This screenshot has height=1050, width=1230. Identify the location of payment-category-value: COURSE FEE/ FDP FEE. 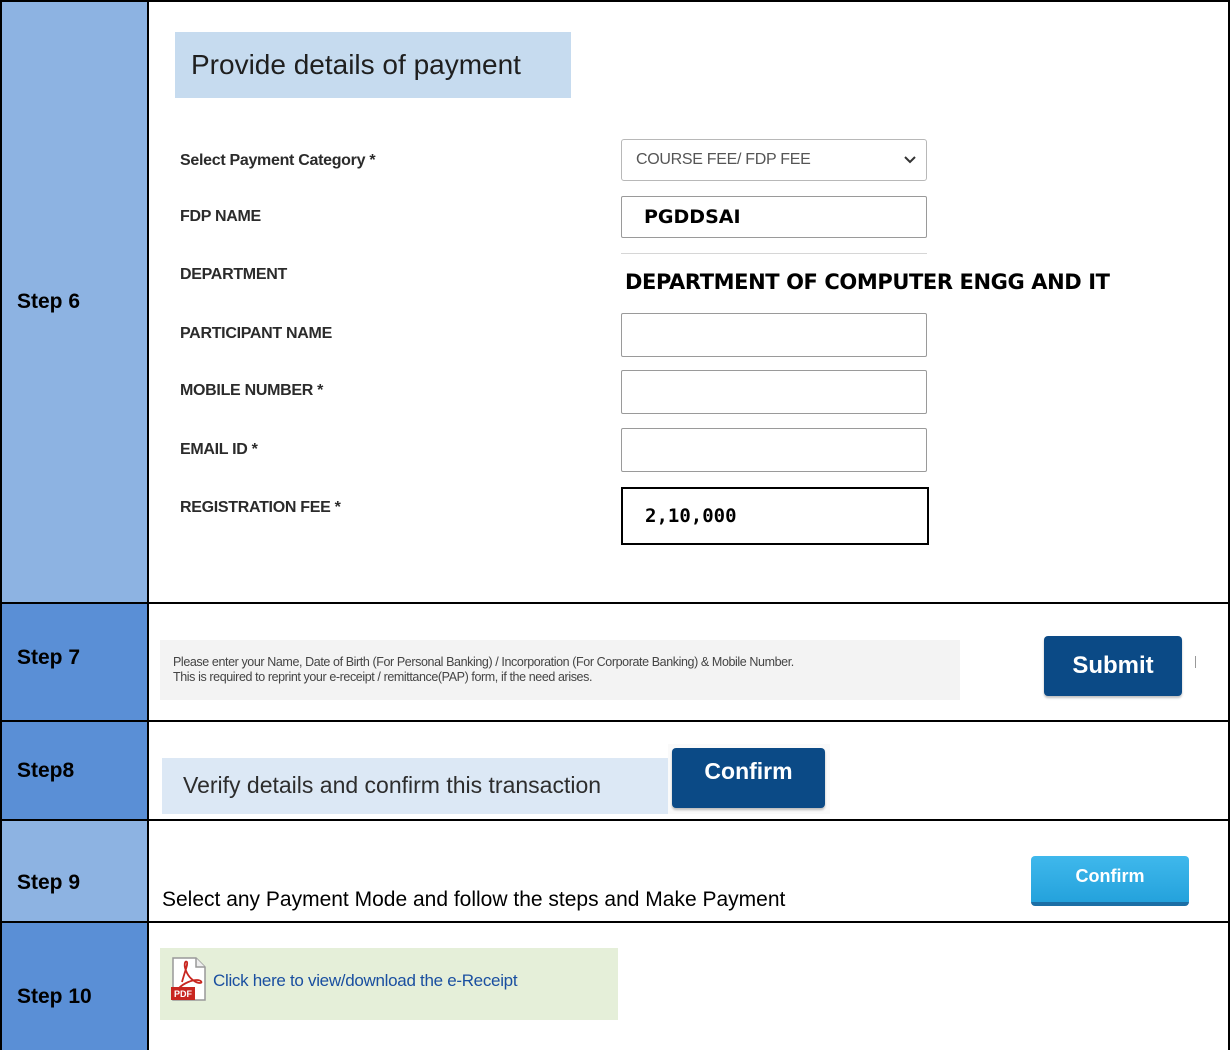
(723, 159).